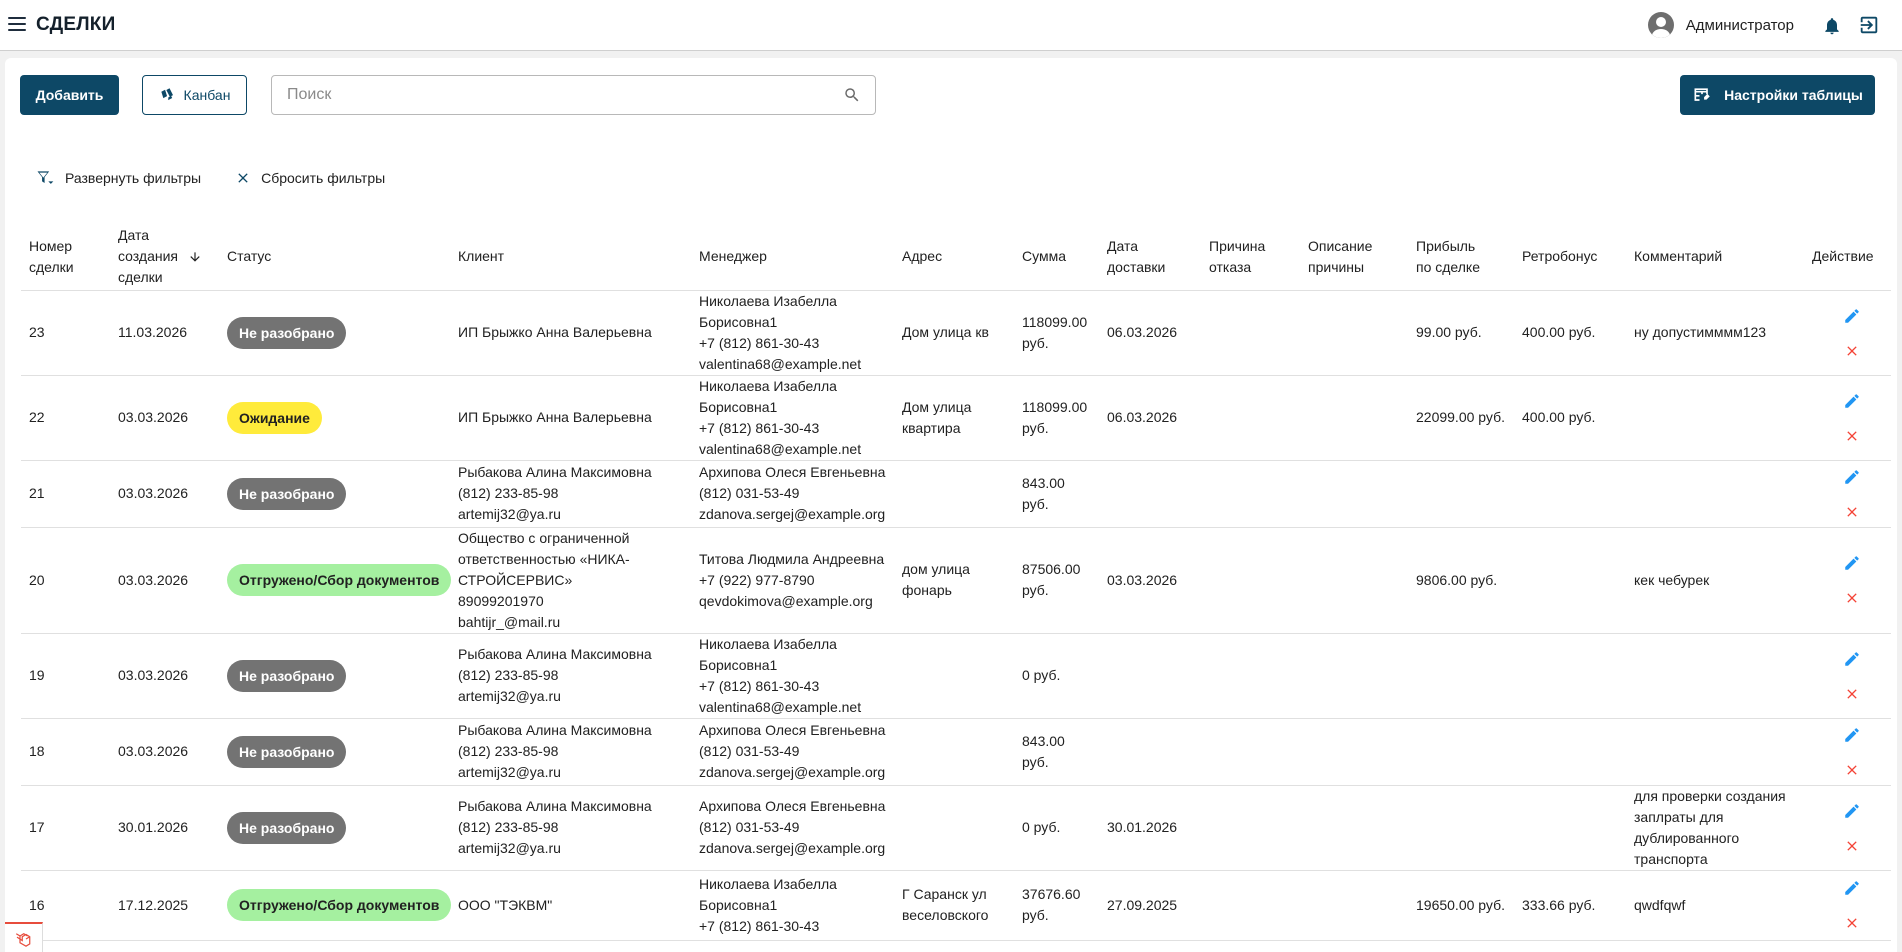  I want to click on avatar-icon, so click(1660, 25).